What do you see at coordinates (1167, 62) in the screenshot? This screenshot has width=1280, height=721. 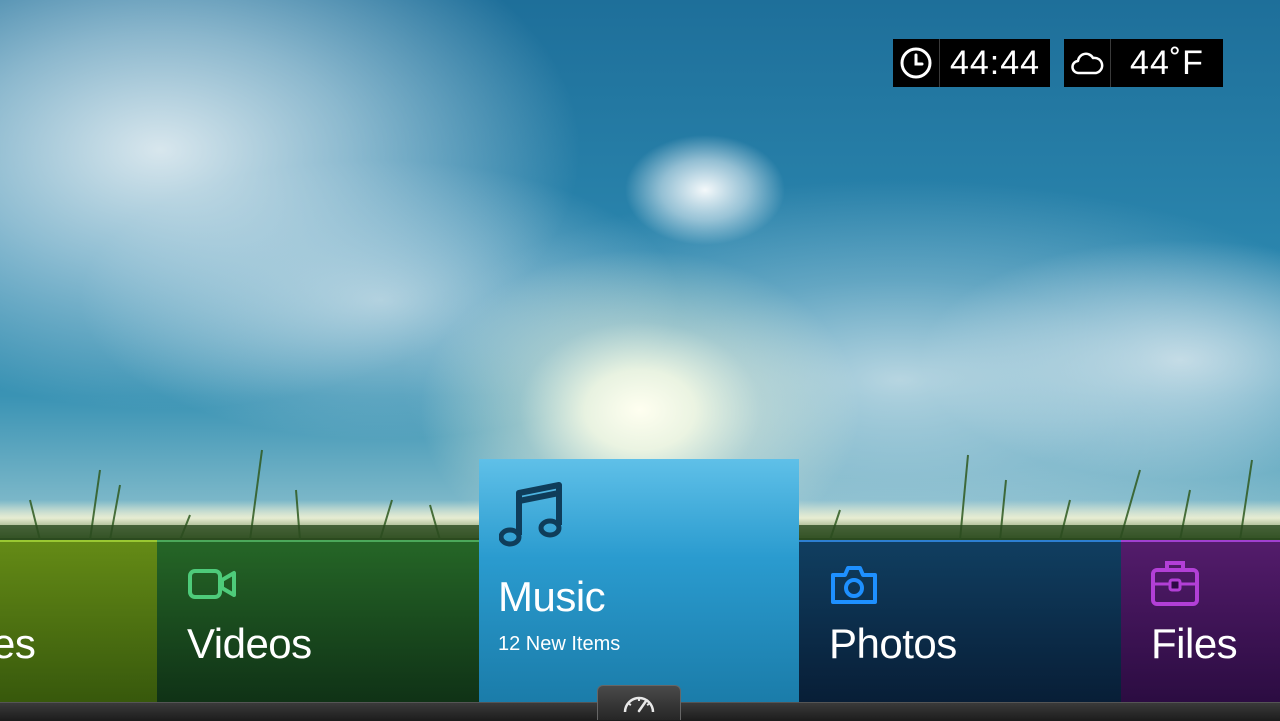 I see `temperature: 44˚F` at bounding box center [1167, 62].